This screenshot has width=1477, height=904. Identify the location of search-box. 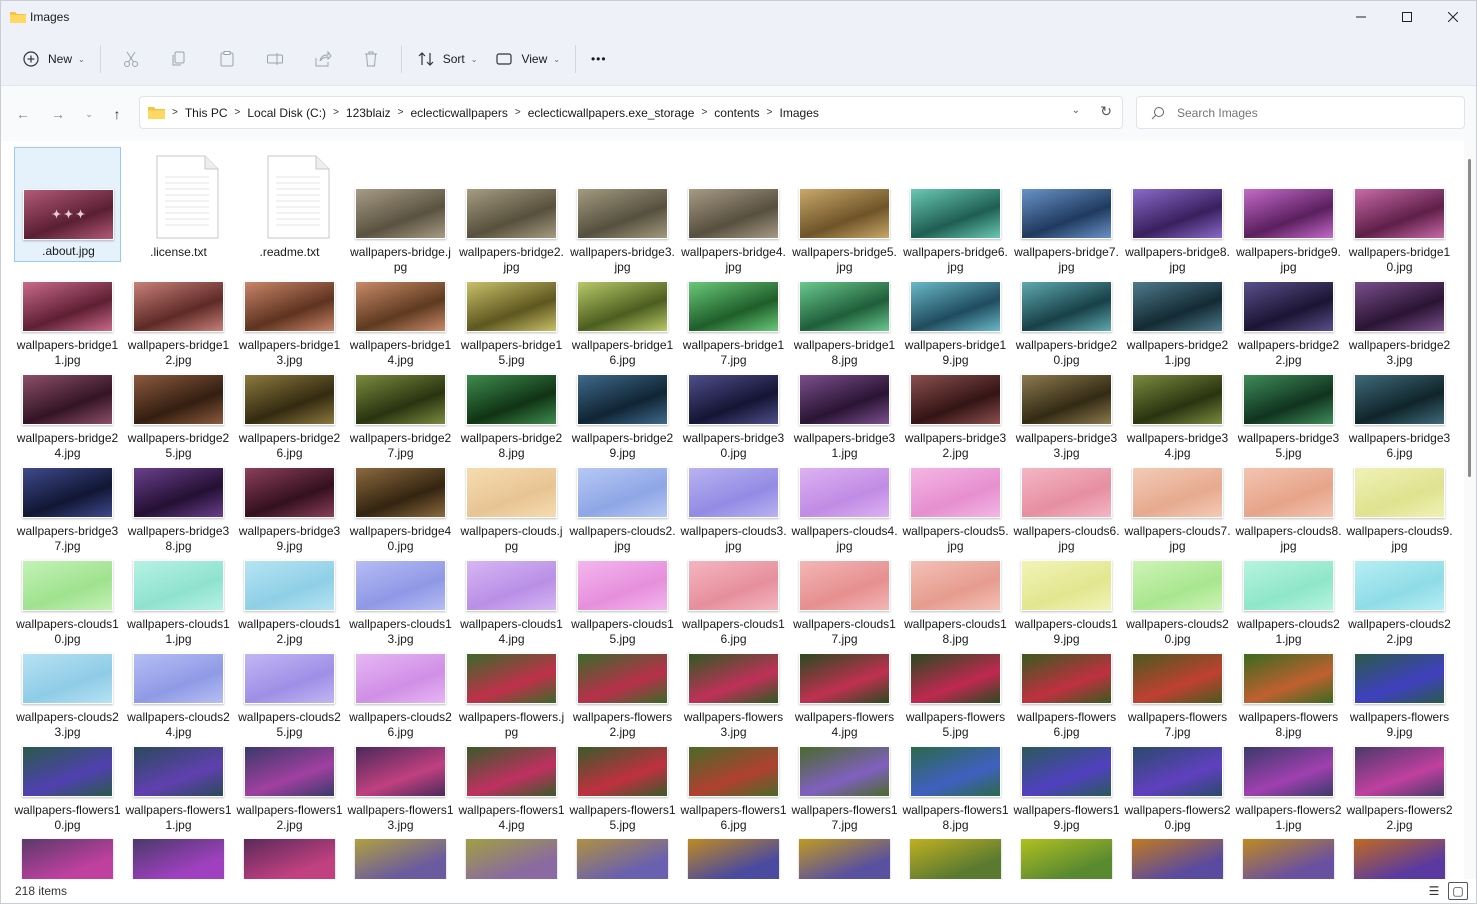
(1300, 112).